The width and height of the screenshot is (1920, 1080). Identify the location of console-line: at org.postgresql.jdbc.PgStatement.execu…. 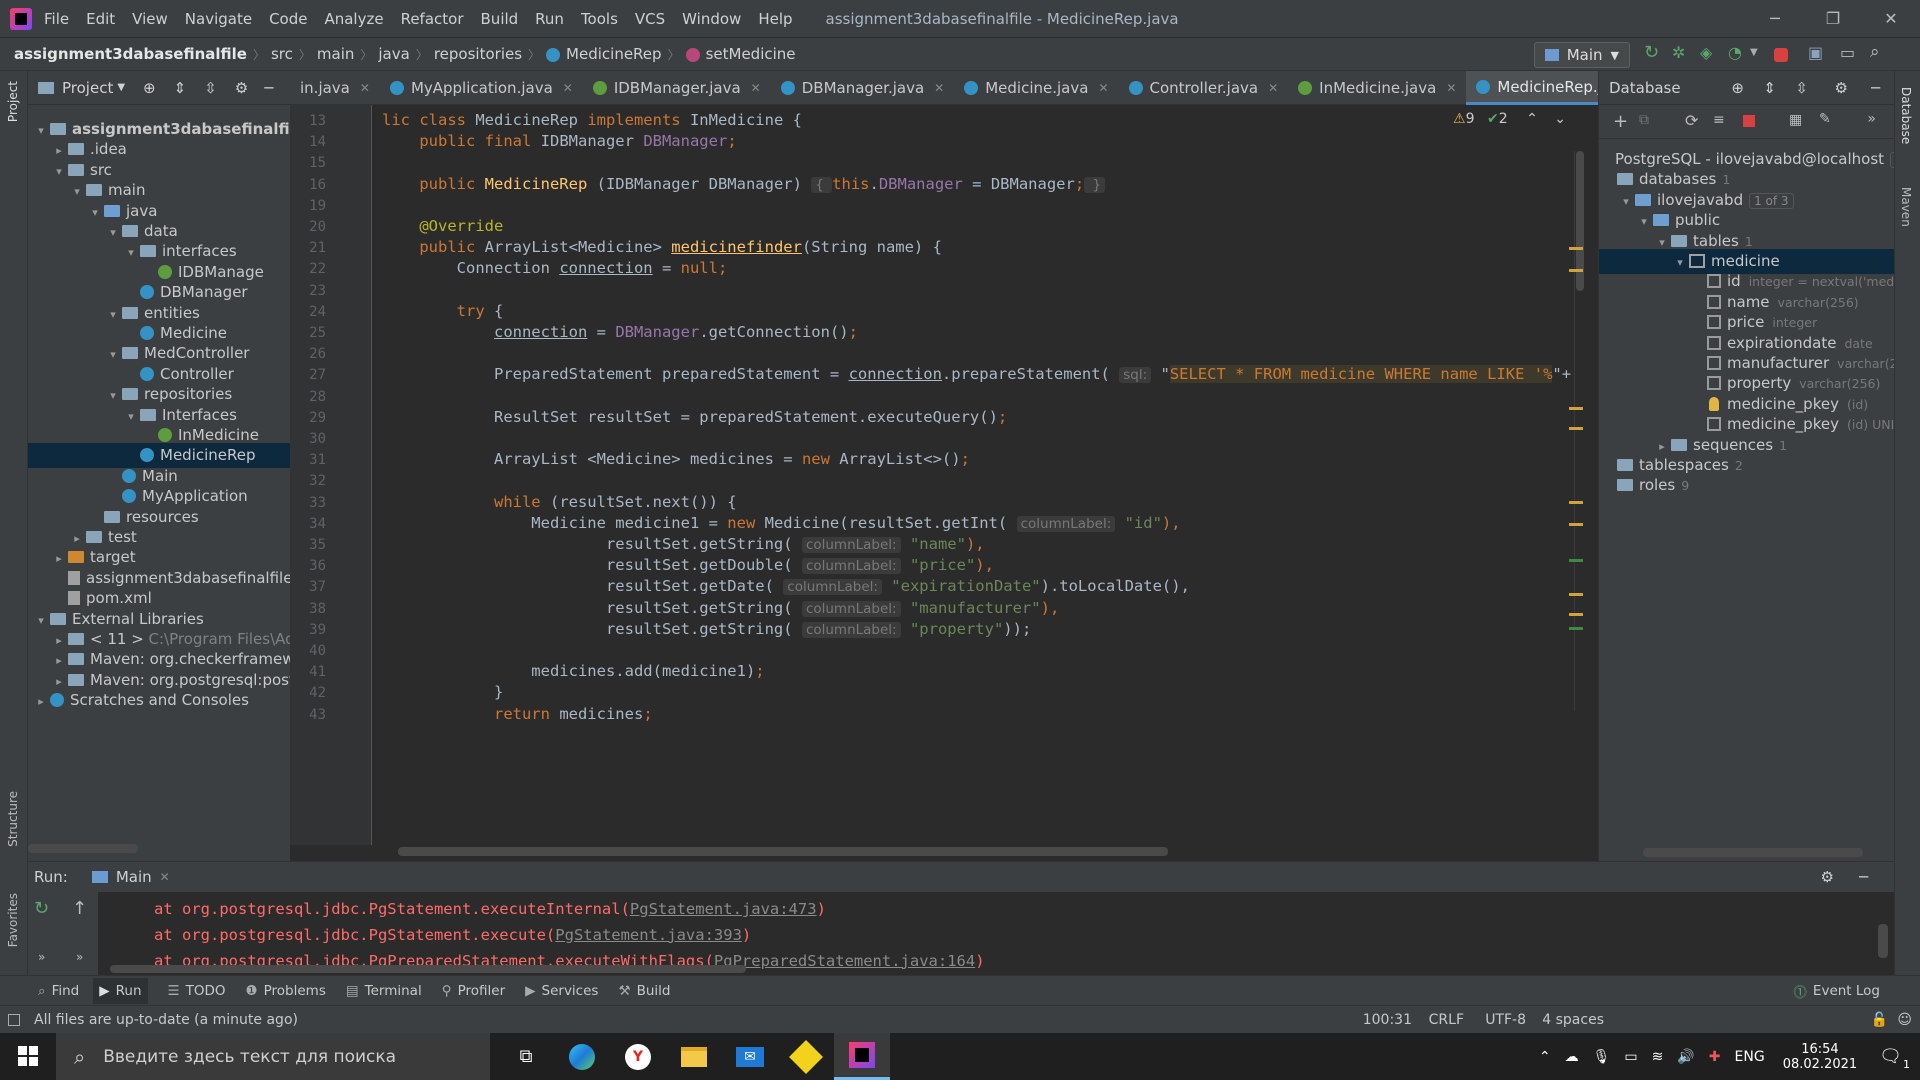
(490, 909).